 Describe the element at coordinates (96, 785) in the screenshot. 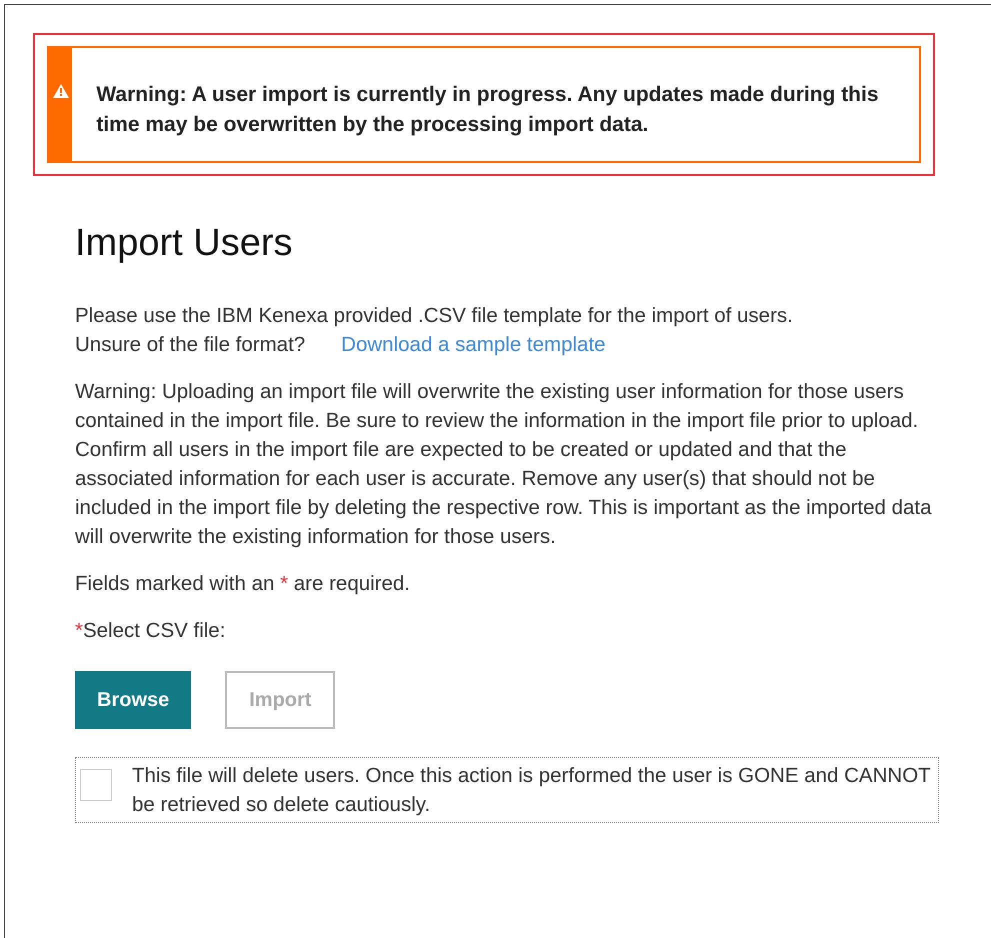

I see `delete-checkbox` at that location.